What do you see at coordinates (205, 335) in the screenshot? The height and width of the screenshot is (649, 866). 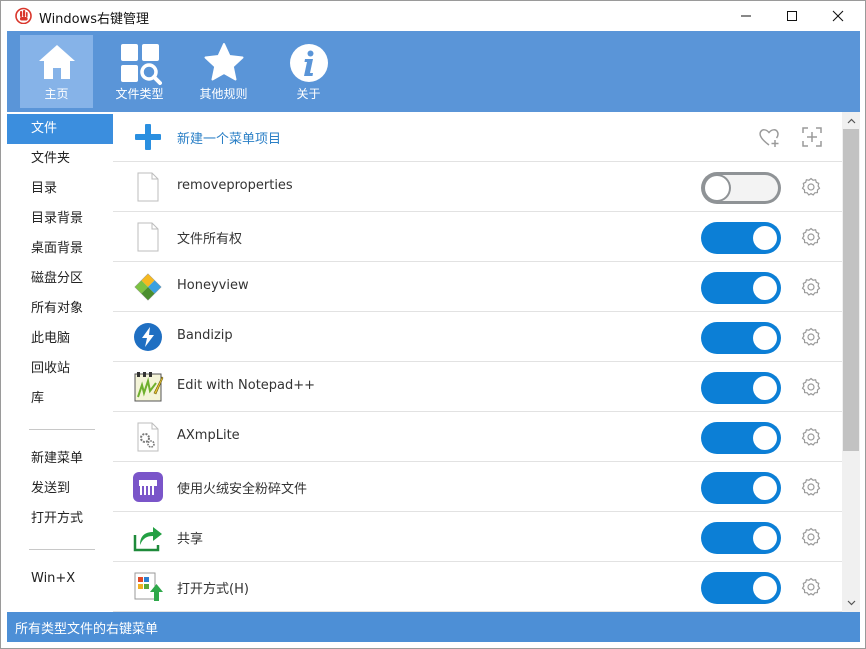 I see `item-label: Bandizip` at bounding box center [205, 335].